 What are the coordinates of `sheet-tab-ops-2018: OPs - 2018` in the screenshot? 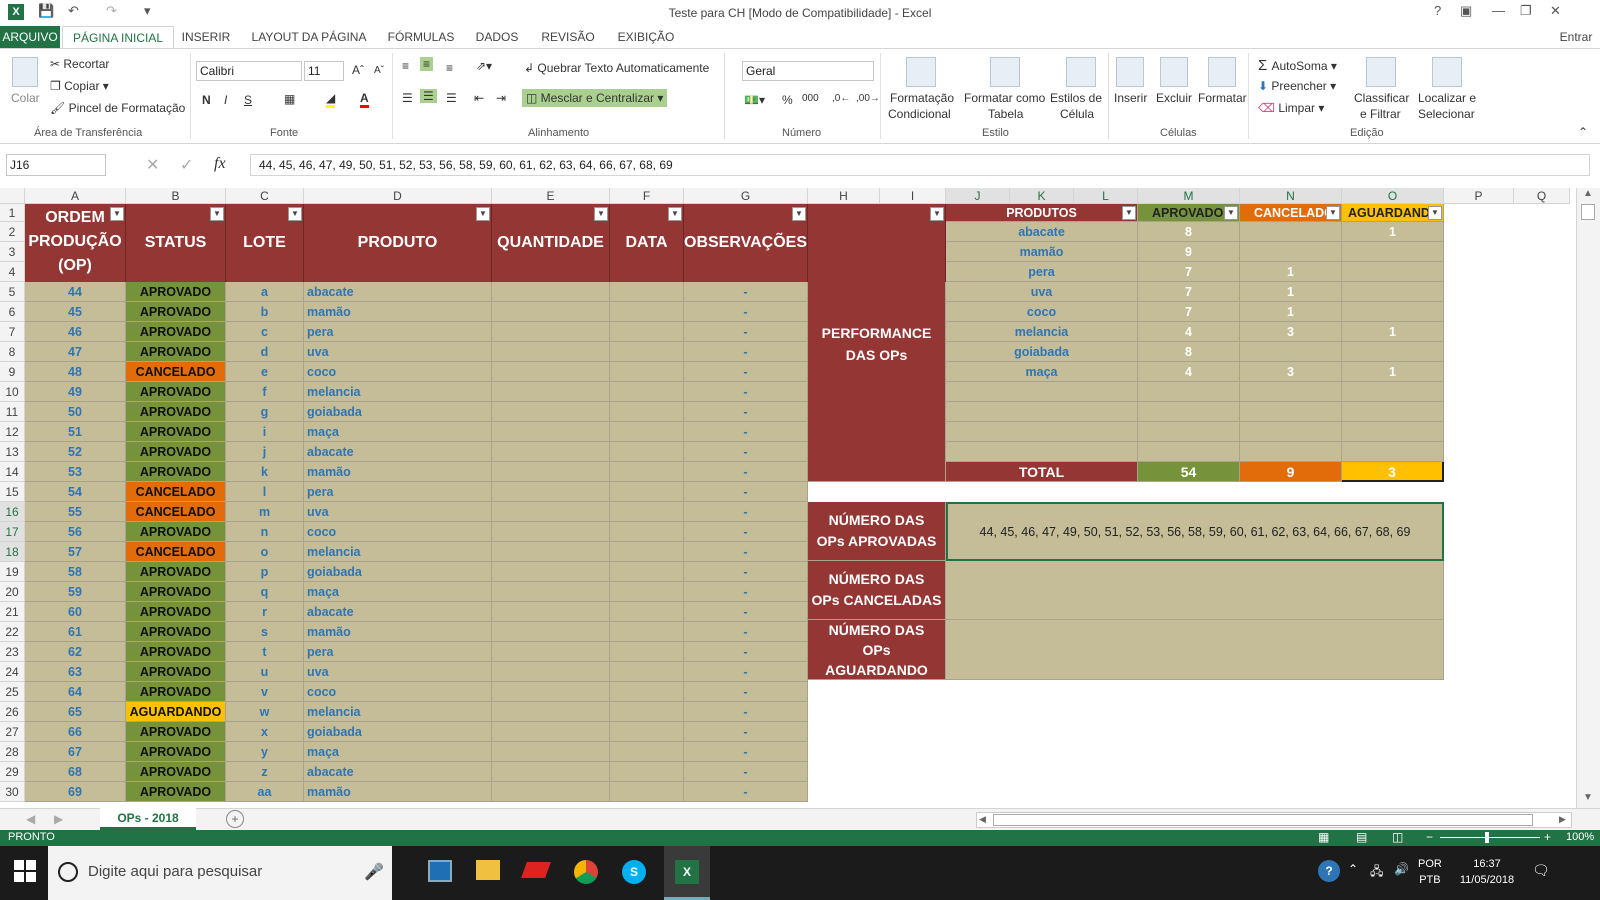 It's located at (148, 819).